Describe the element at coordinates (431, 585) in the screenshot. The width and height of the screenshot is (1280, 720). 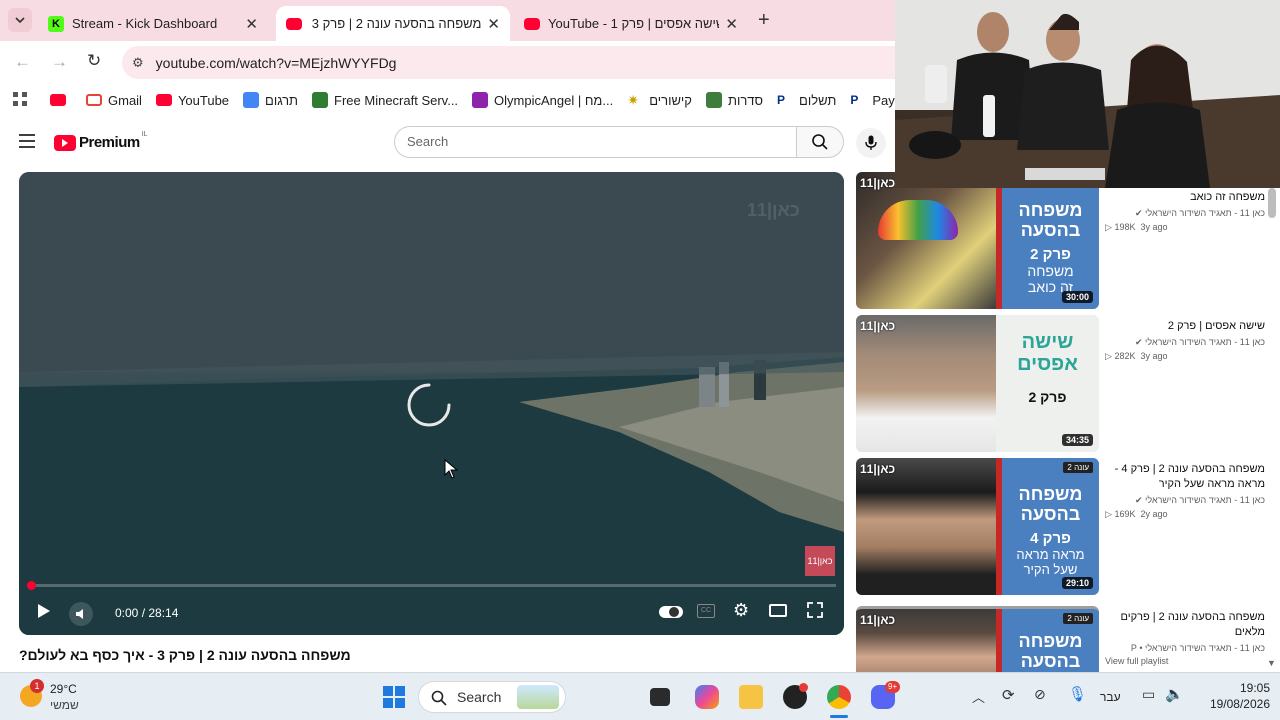
I see `progress-bar` at that location.